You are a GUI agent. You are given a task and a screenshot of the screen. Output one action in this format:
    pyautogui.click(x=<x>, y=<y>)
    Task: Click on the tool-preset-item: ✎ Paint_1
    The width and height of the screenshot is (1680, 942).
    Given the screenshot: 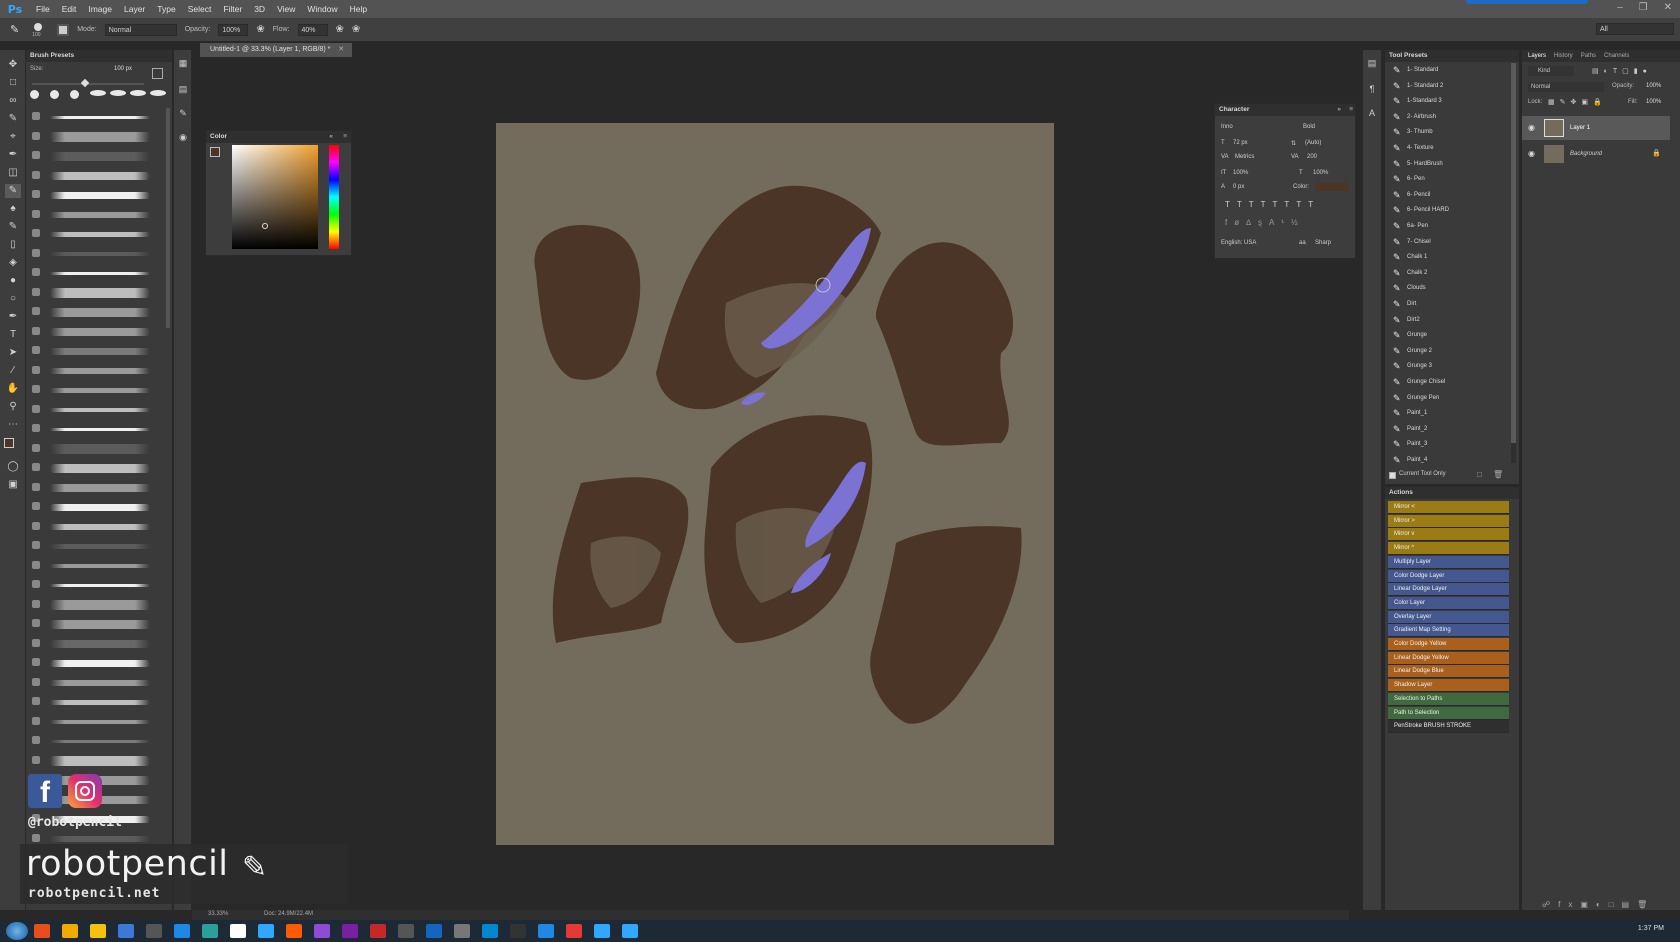 What is the action you would take?
    pyautogui.click(x=1448, y=413)
    